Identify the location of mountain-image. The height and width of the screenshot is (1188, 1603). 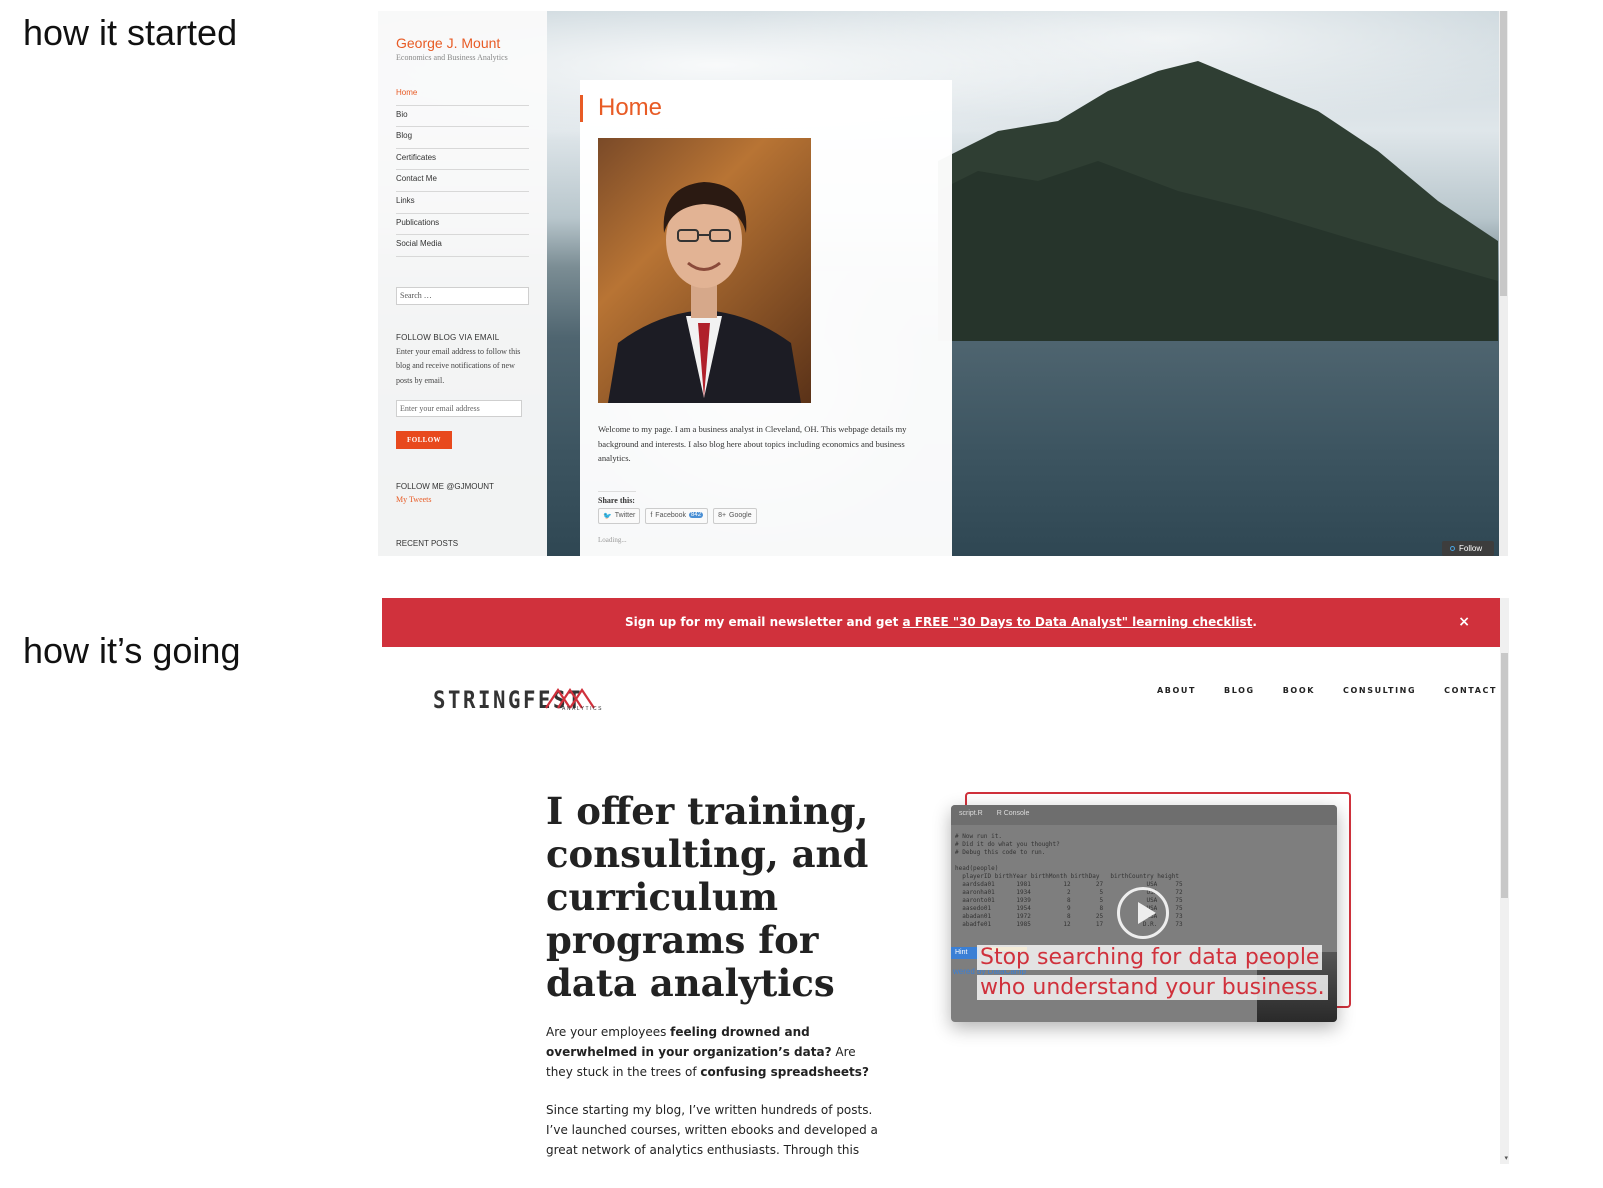
(1218, 201).